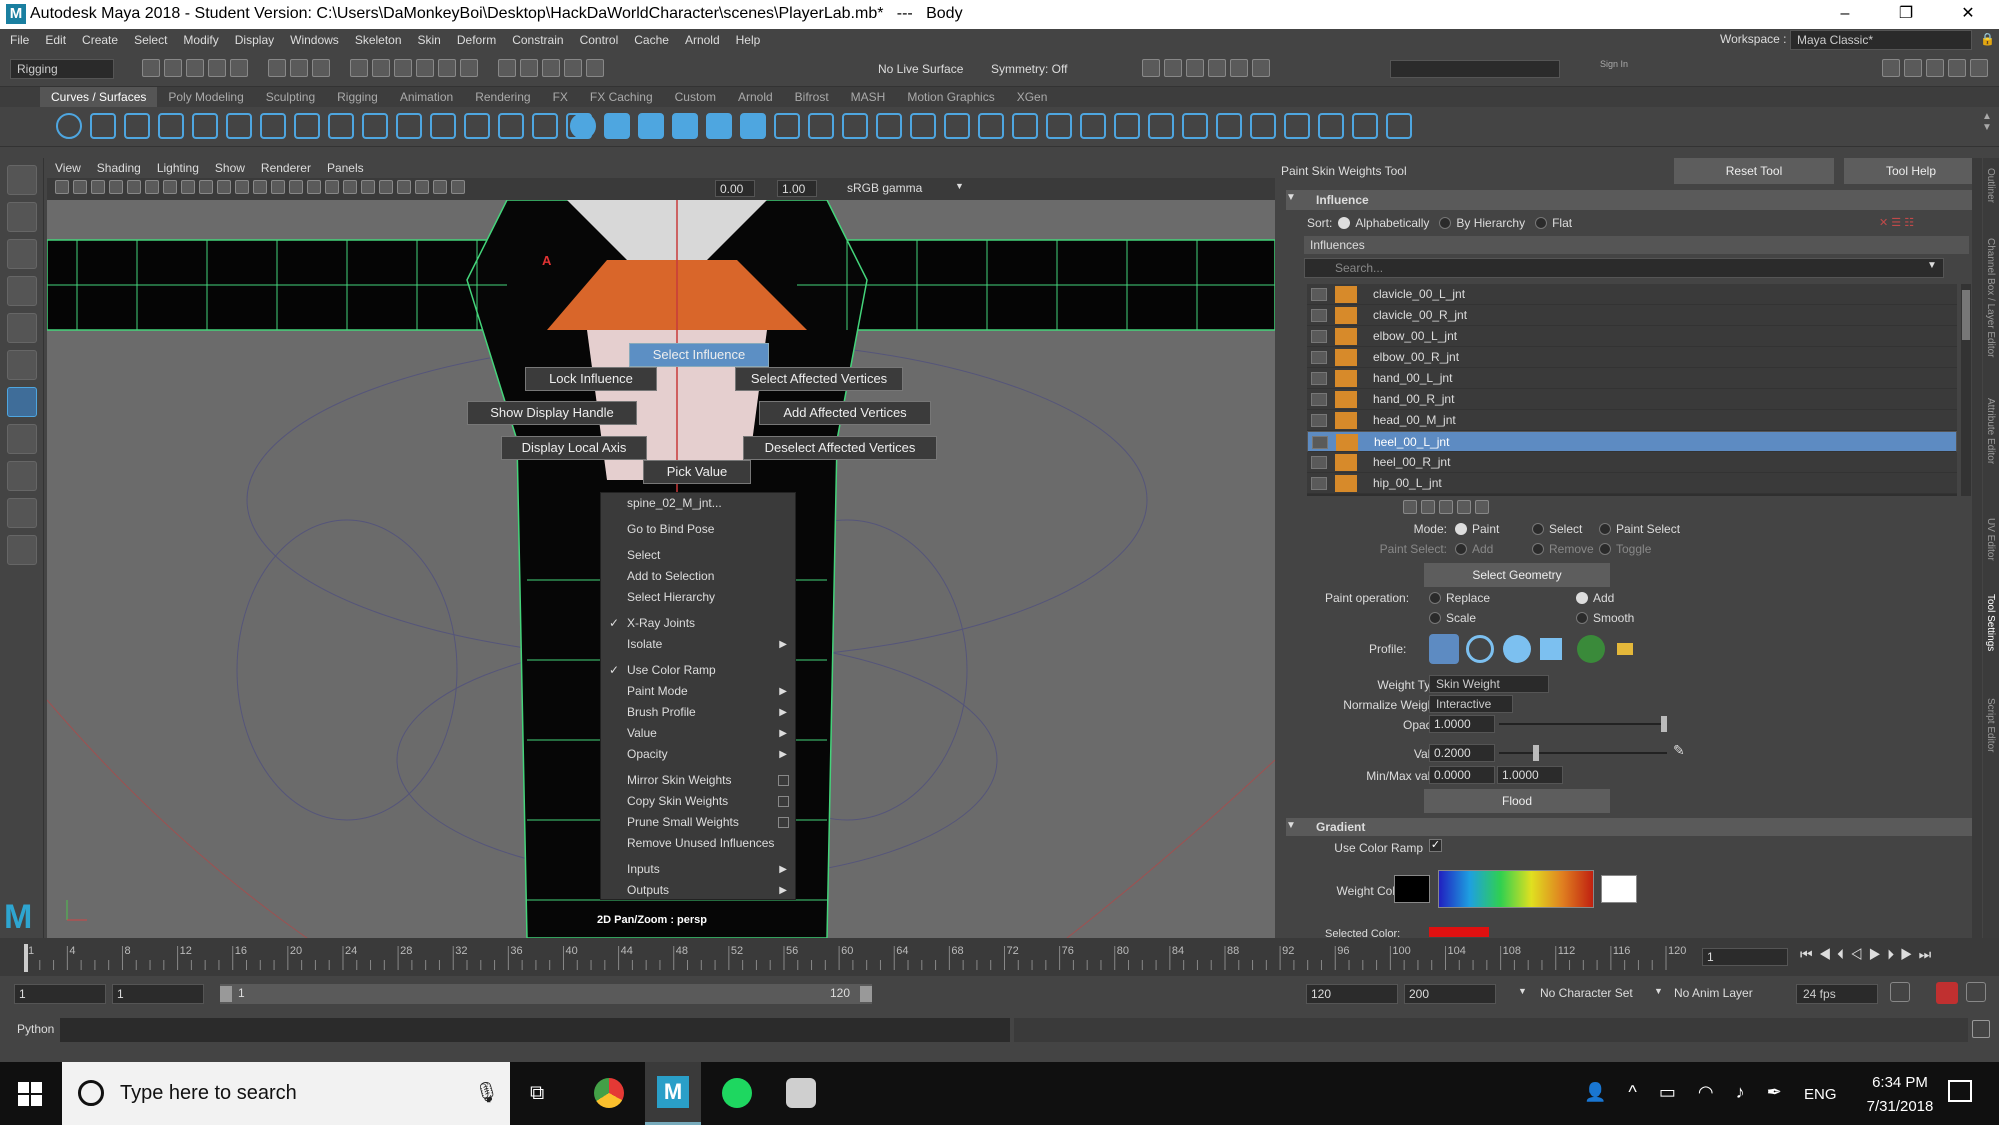  What do you see at coordinates (286, 168) in the screenshot?
I see `viewport-menu-renderer: Renderer` at bounding box center [286, 168].